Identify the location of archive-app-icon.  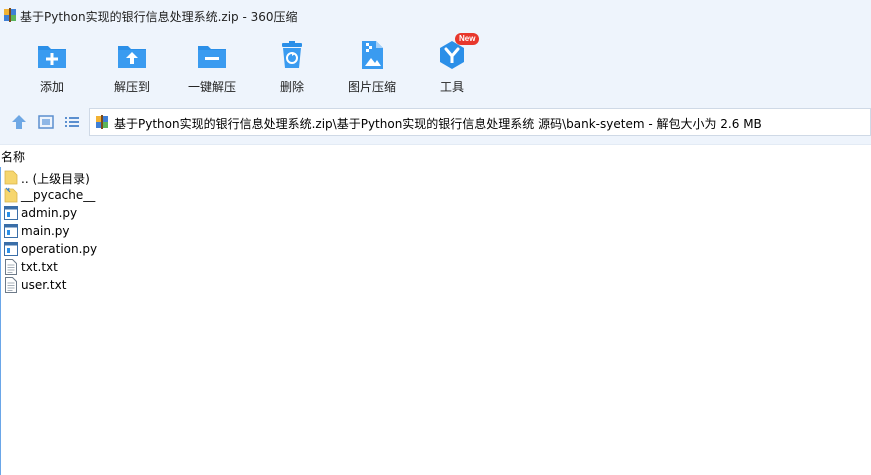
(10, 15).